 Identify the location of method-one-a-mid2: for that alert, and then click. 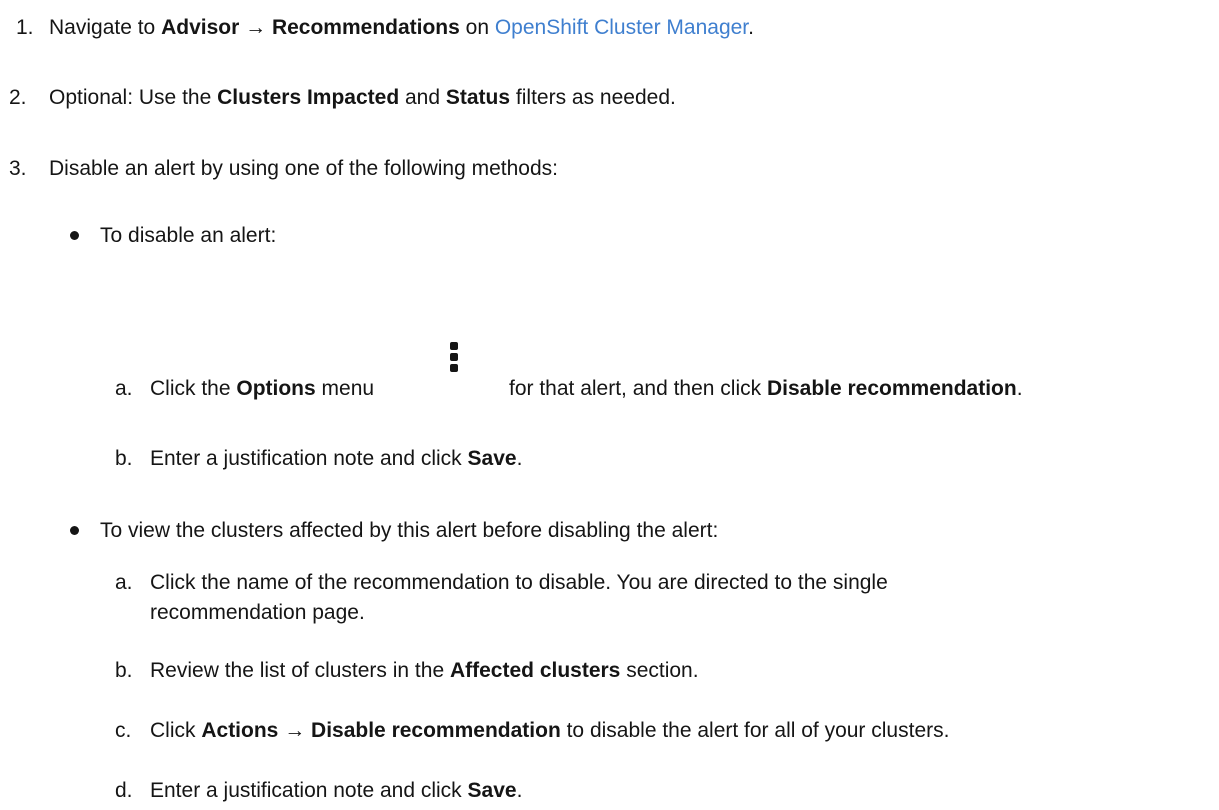
(638, 388).